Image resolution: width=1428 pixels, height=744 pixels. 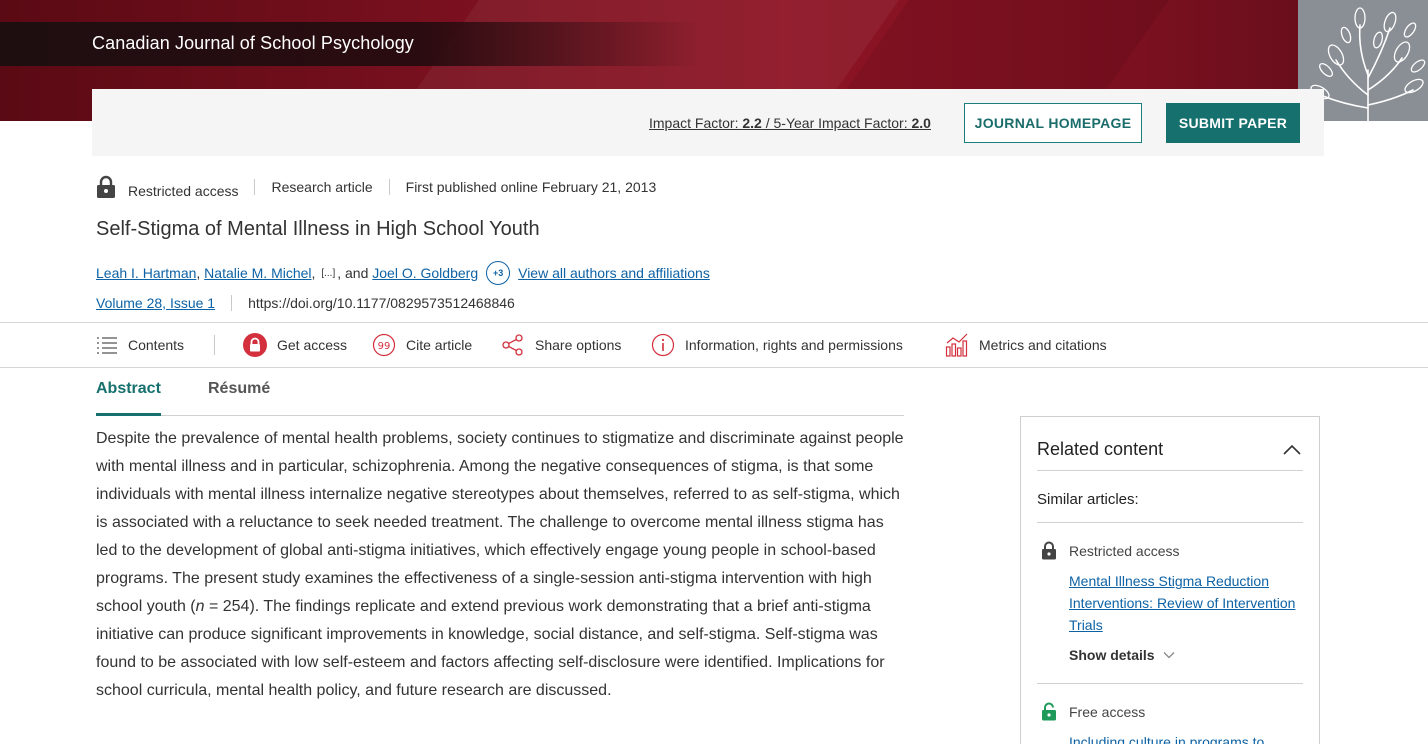 What do you see at coordinates (1170, 454) in the screenshot?
I see `related-content-header: Related content` at bounding box center [1170, 454].